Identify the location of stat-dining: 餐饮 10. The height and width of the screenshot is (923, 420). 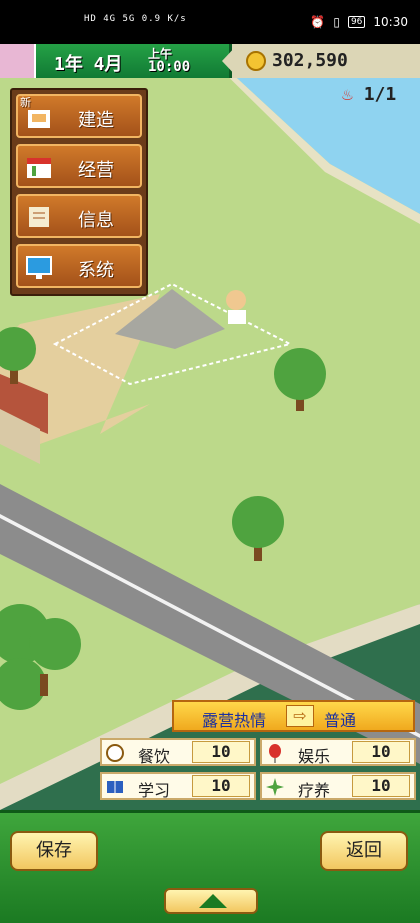
(178, 752).